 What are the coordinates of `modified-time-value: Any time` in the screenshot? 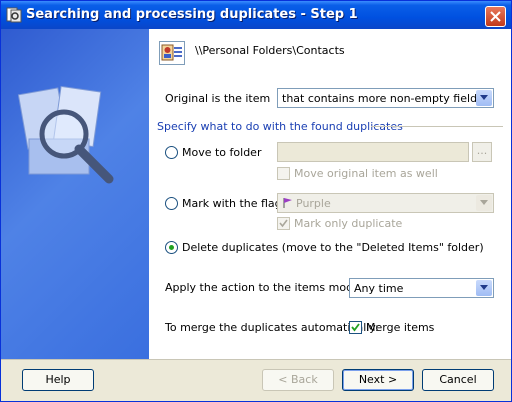 It's located at (379, 288).